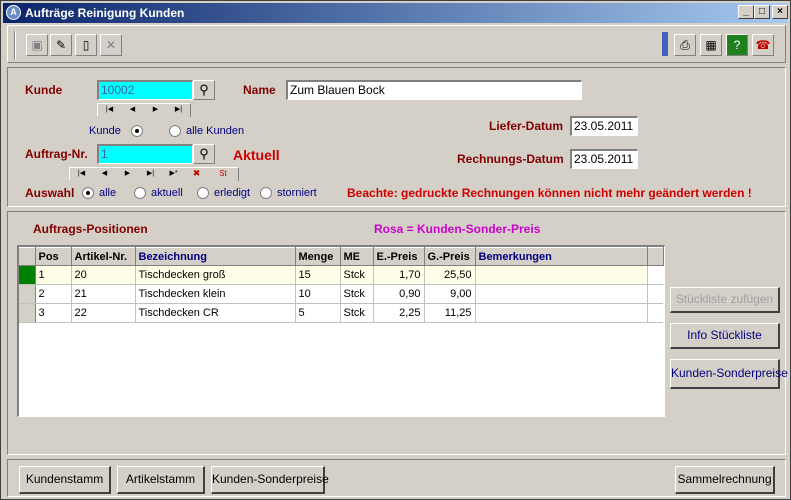  I want to click on kunde-navigator: |◀ ◀ ▶ ▶|, so click(144, 110).